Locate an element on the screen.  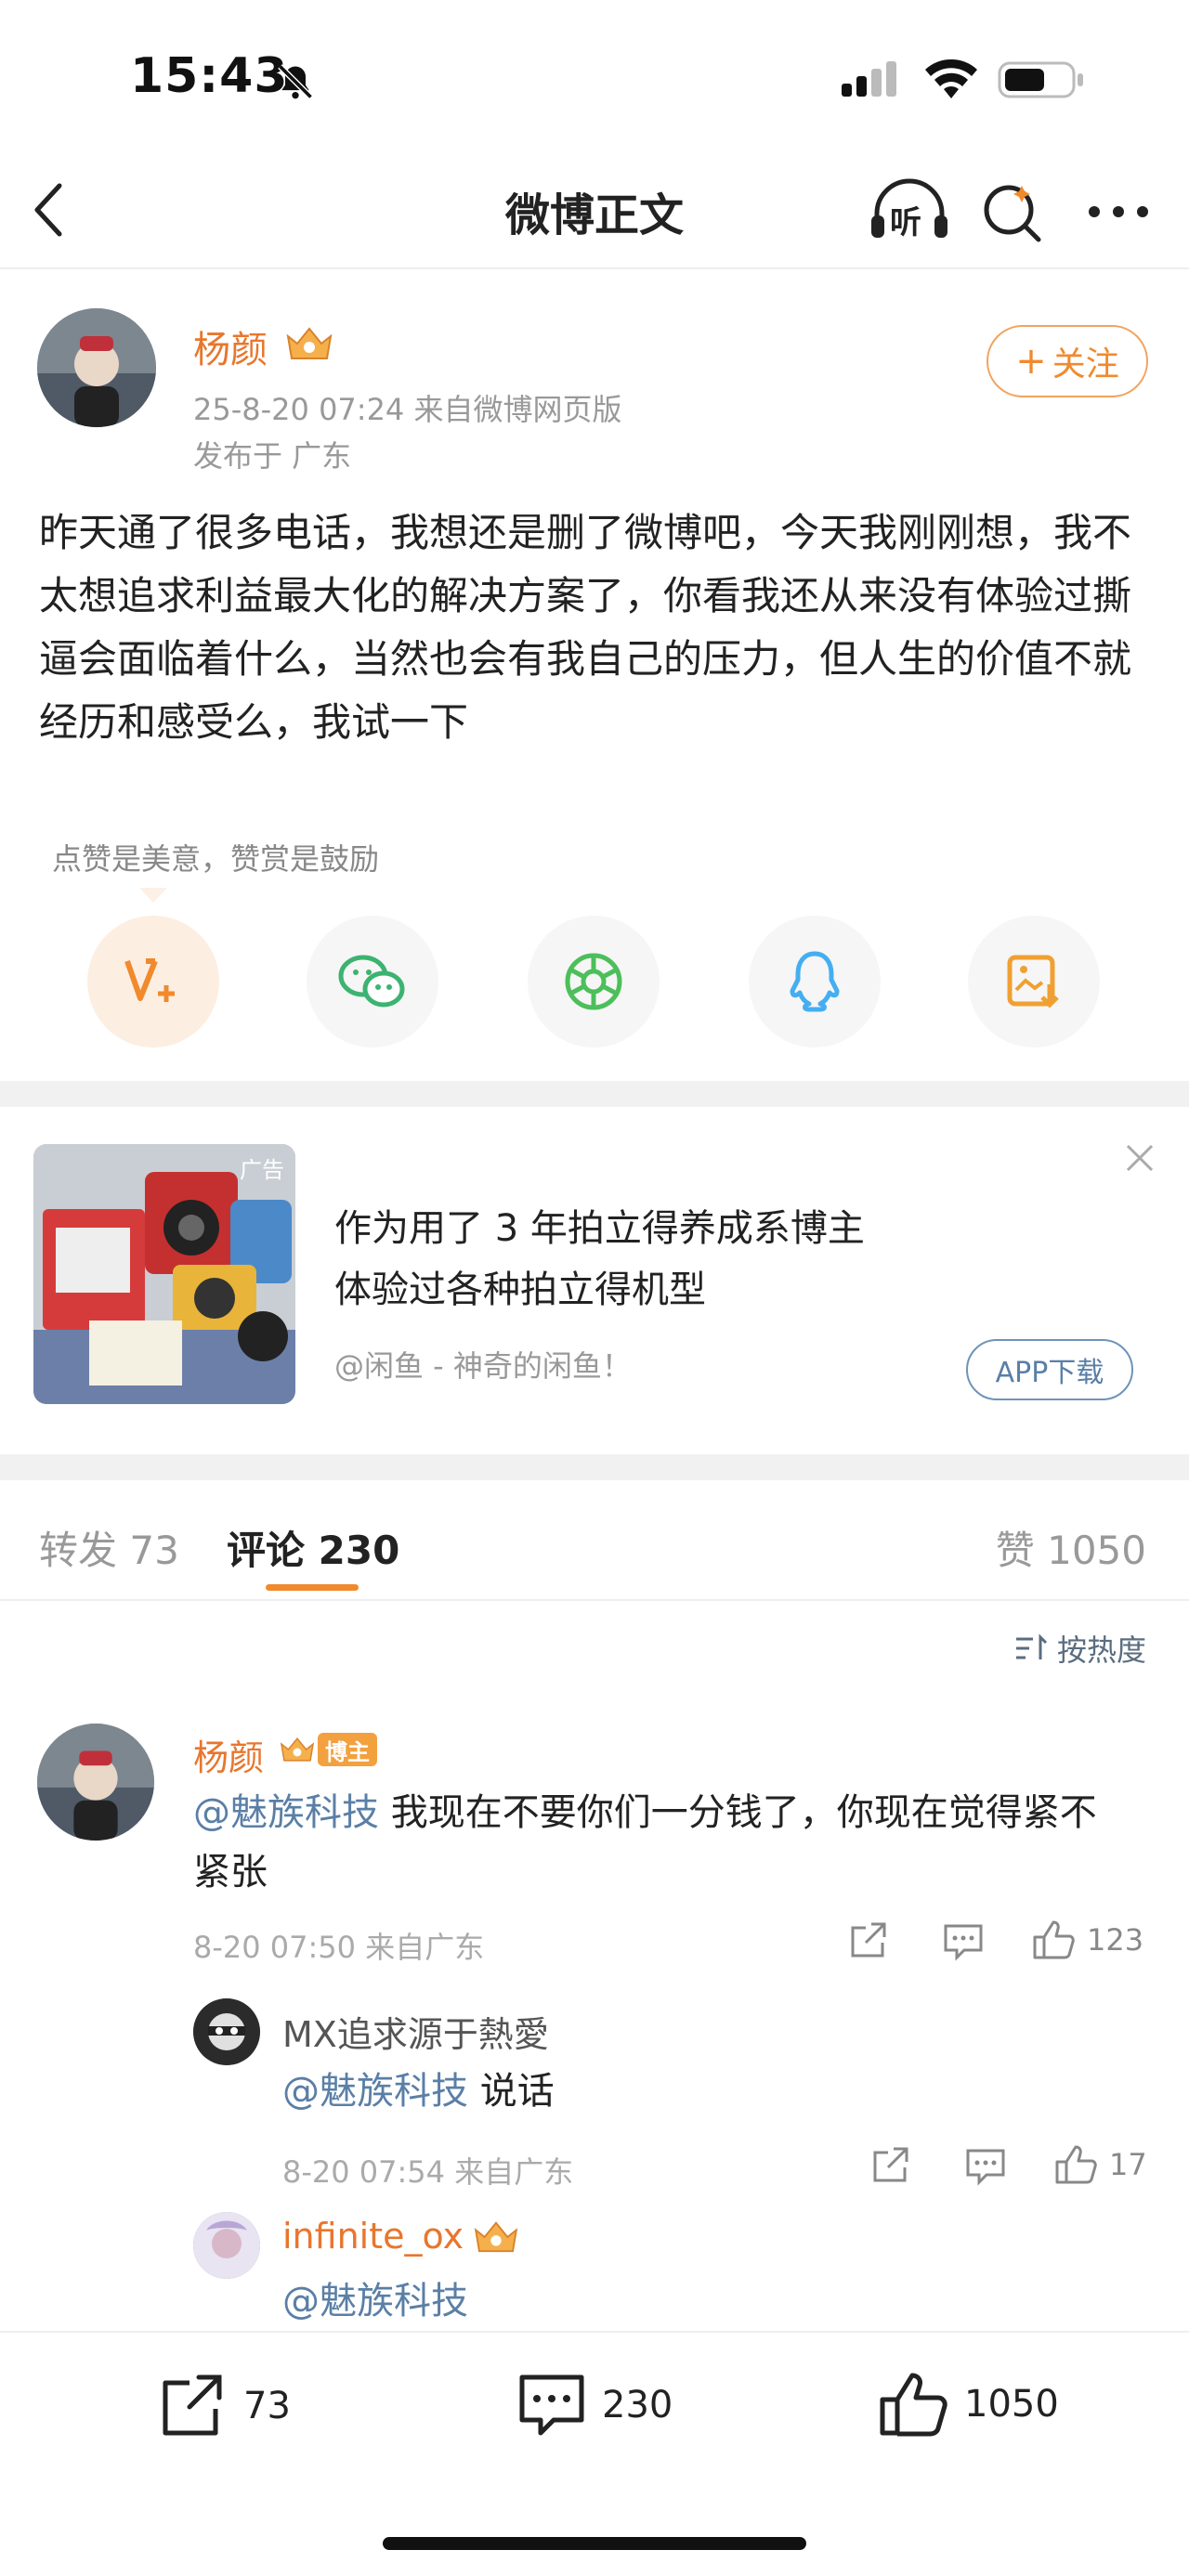
listen-icon: 听 is located at coordinates (909, 209).